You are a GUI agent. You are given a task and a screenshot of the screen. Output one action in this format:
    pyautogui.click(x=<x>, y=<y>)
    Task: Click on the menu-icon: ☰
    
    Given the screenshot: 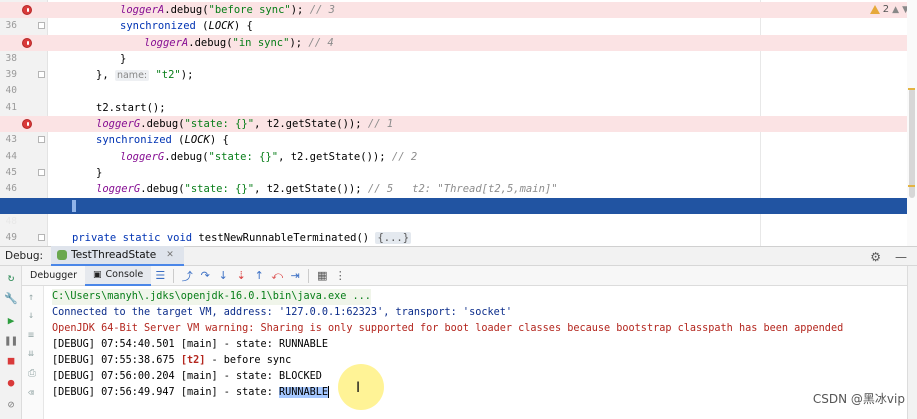 What is the action you would take?
    pyautogui.click(x=160, y=276)
    